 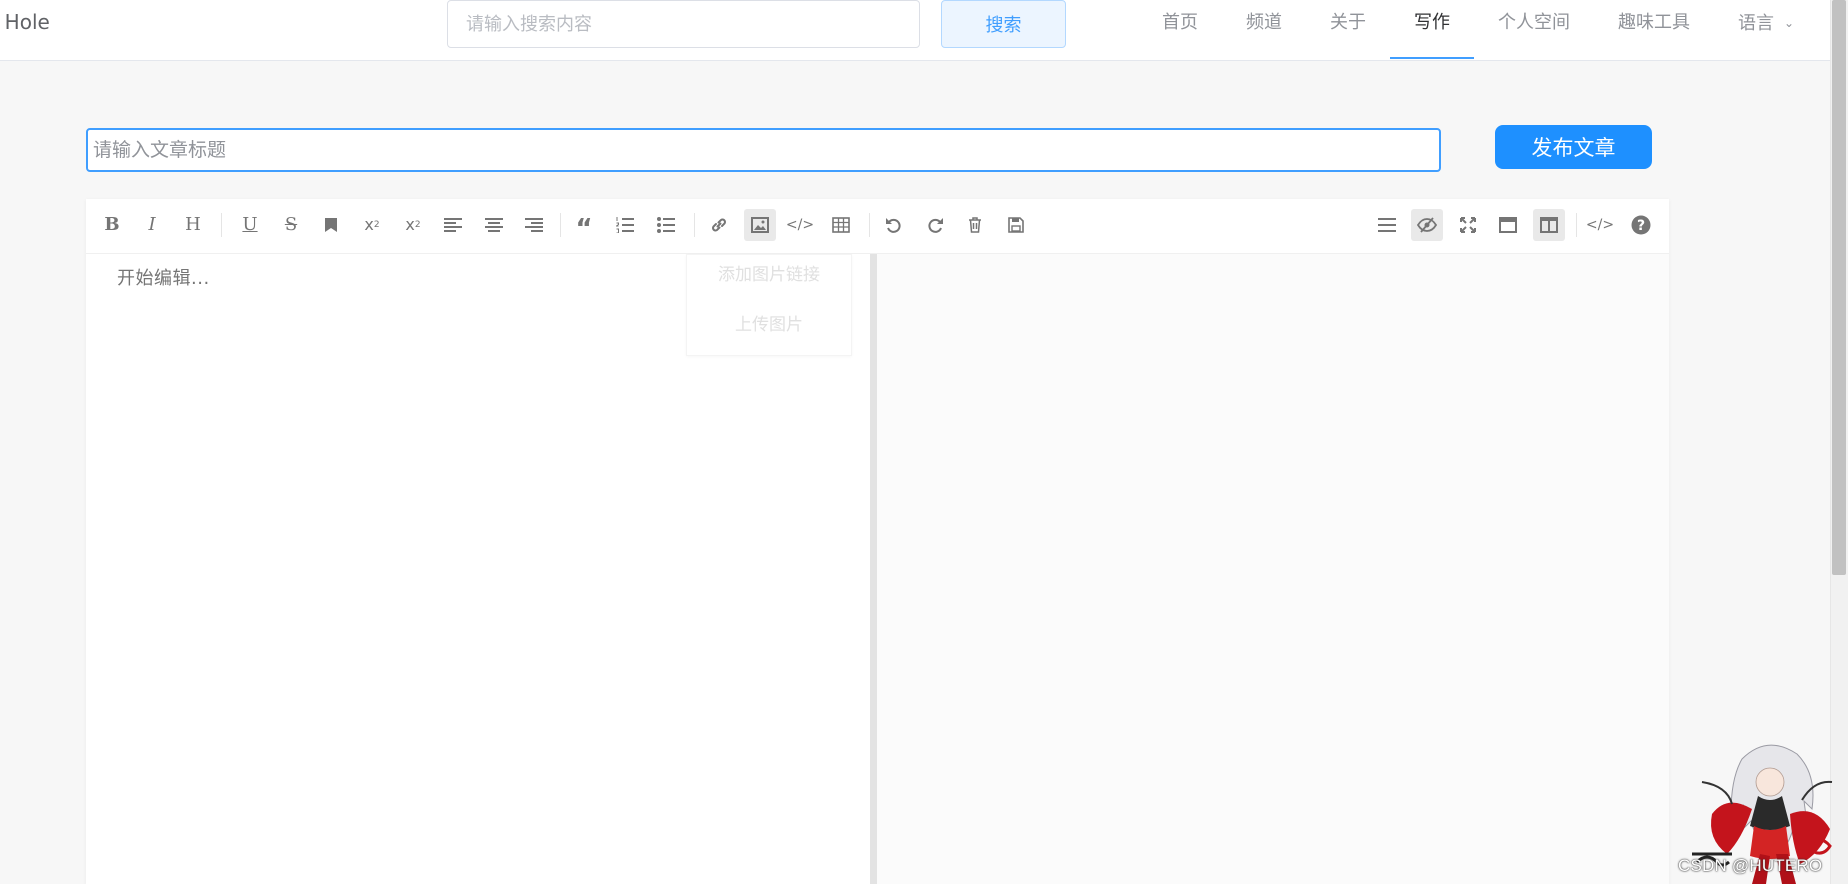 I want to click on underline-icon: U, so click(x=250, y=225).